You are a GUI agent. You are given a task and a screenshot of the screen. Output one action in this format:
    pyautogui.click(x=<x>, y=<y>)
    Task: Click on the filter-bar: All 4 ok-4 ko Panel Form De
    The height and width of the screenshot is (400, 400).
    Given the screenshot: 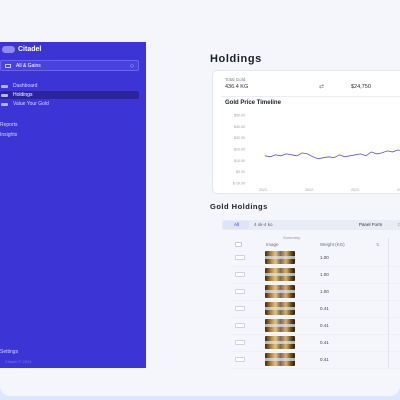 What is the action you would take?
    pyautogui.click(x=311, y=225)
    